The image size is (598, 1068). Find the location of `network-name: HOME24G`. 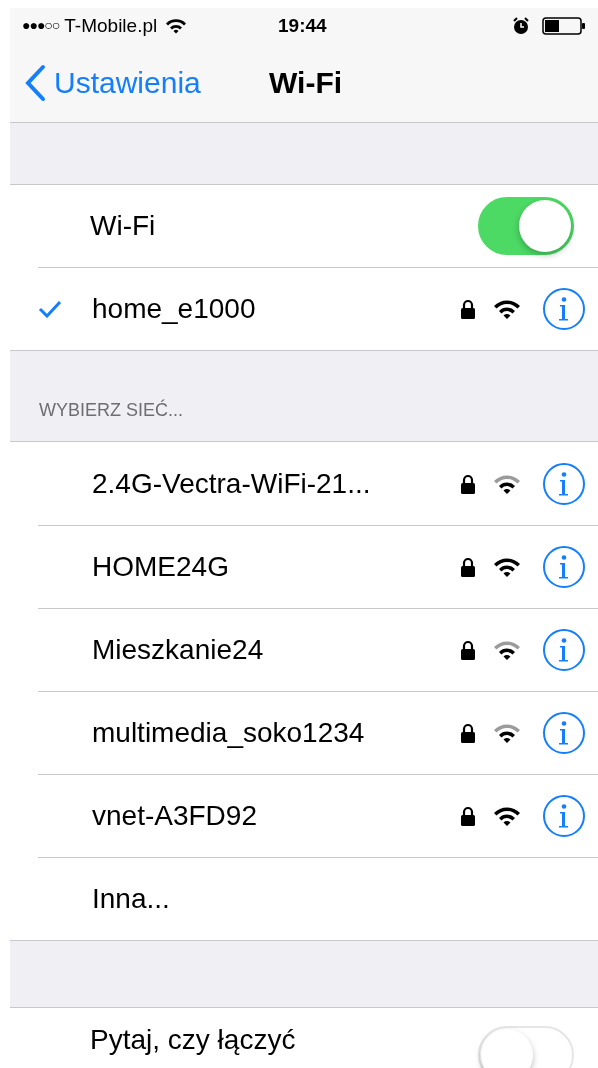

network-name: HOME24G is located at coordinates (160, 567).